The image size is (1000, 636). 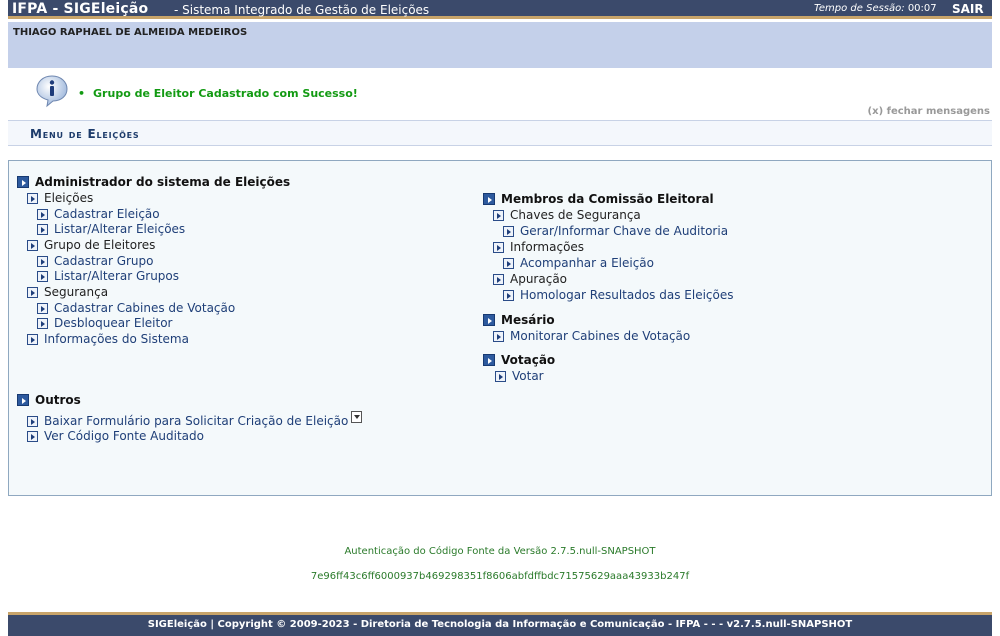 I want to click on link-monitorar-cabines-label: Monitorar Cabines de Votação, so click(x=600, y=336).